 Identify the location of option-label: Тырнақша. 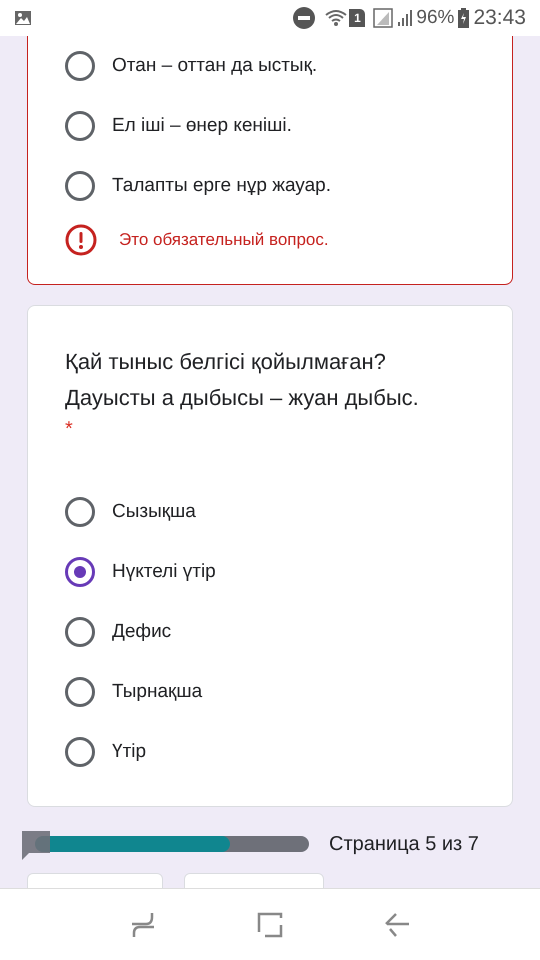
(157, 692).